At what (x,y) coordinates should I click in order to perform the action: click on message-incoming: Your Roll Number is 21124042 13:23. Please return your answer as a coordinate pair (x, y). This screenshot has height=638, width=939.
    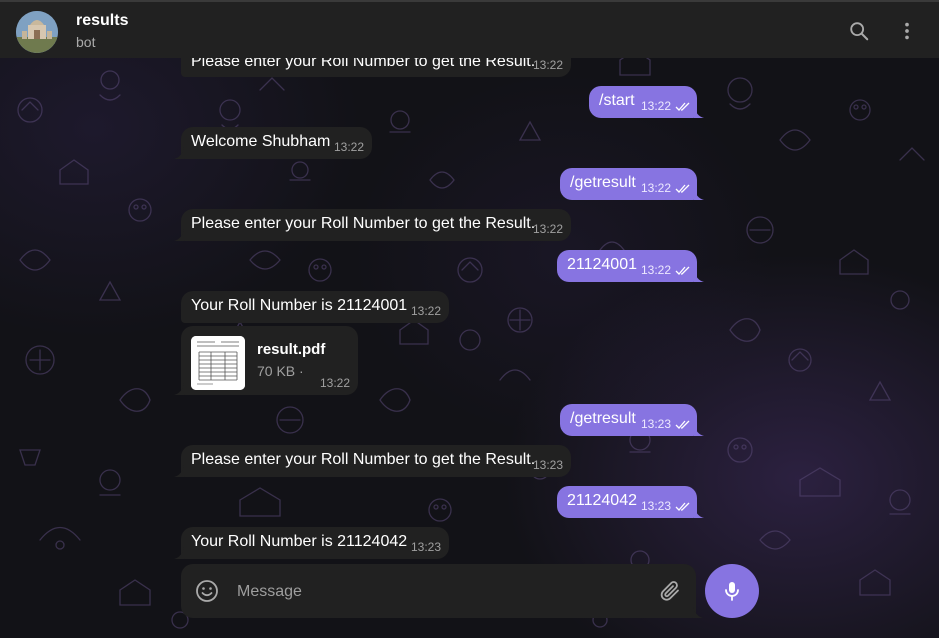
    Looking at the image, I should click on (311, 543).